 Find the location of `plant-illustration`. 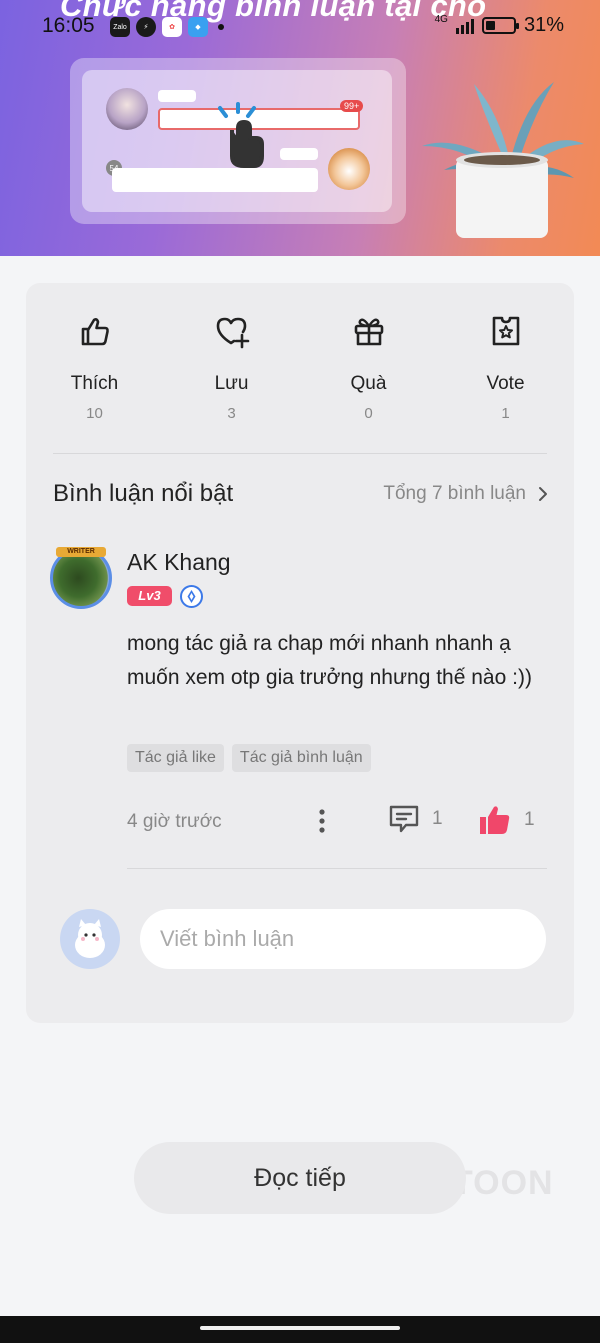

plant-illustration is located at coordinates (503, 160).